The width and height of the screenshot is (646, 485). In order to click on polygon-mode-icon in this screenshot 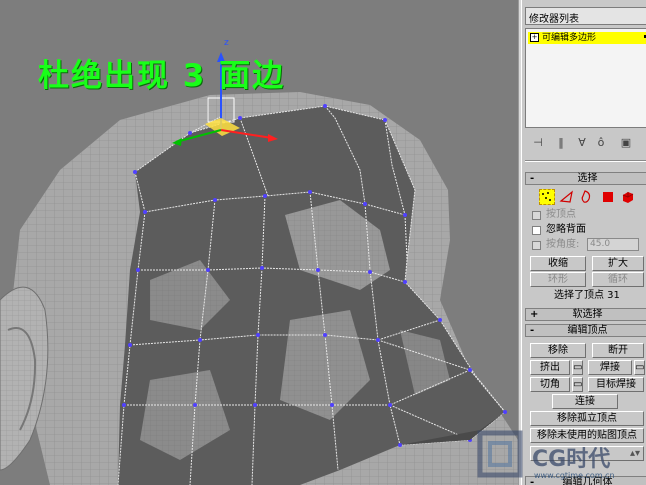, I will do `click(608, 197)`.